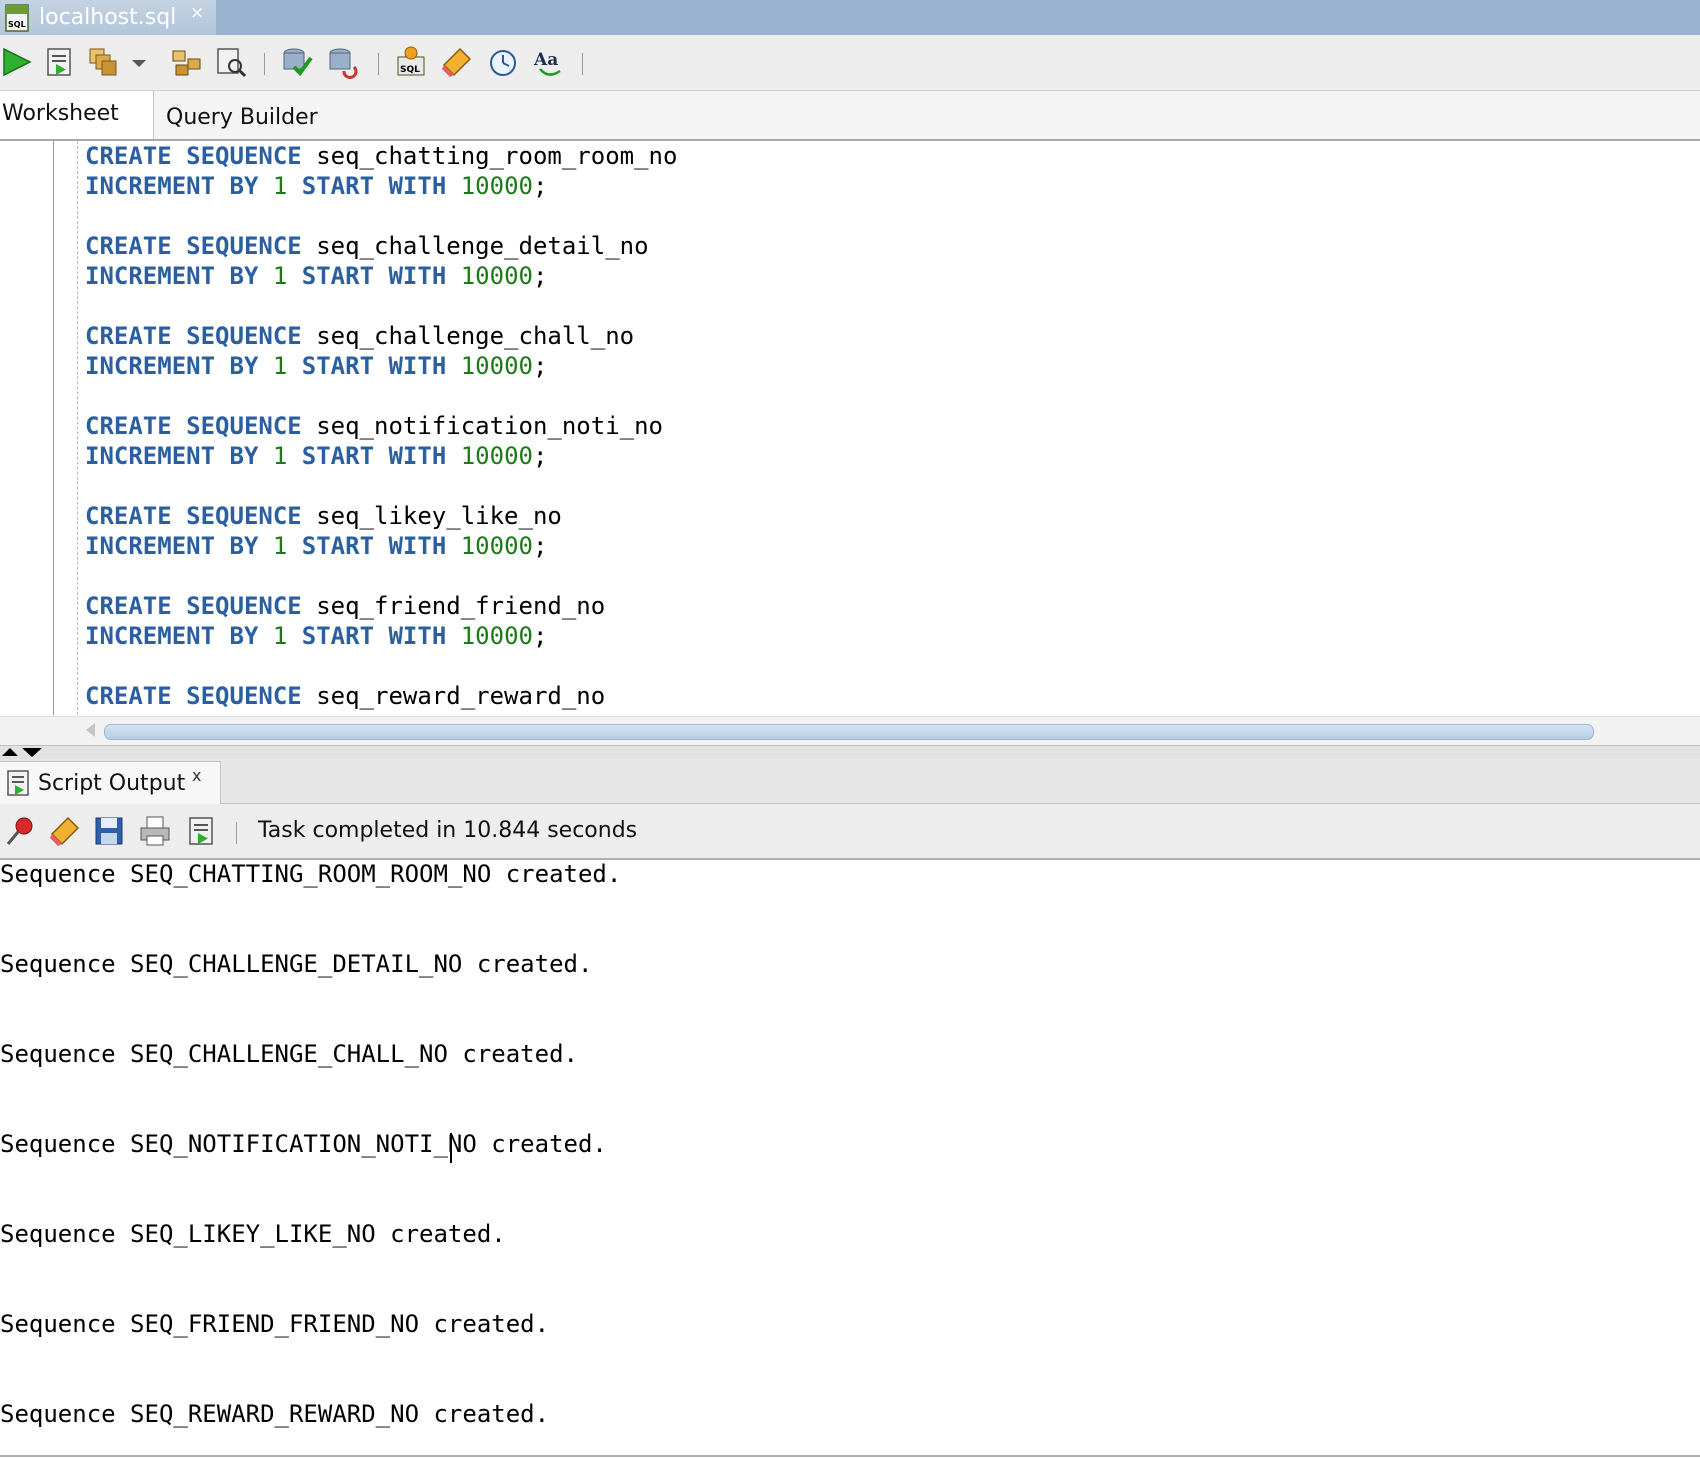 The height and width of the screenshot is (1458, 1700). Describe the element at coordinates (297, 62) in the screenshot. I see `commit-check-icon` at that location.